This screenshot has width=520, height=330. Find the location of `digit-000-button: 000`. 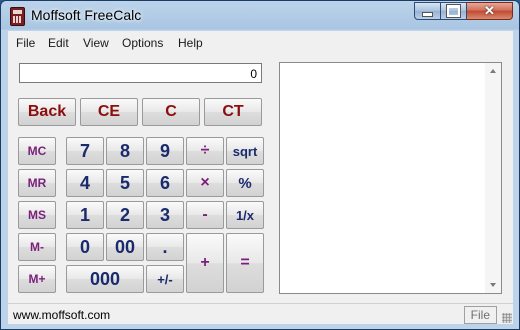

digit-000-button: 000 is located at coordinates (105, 279).